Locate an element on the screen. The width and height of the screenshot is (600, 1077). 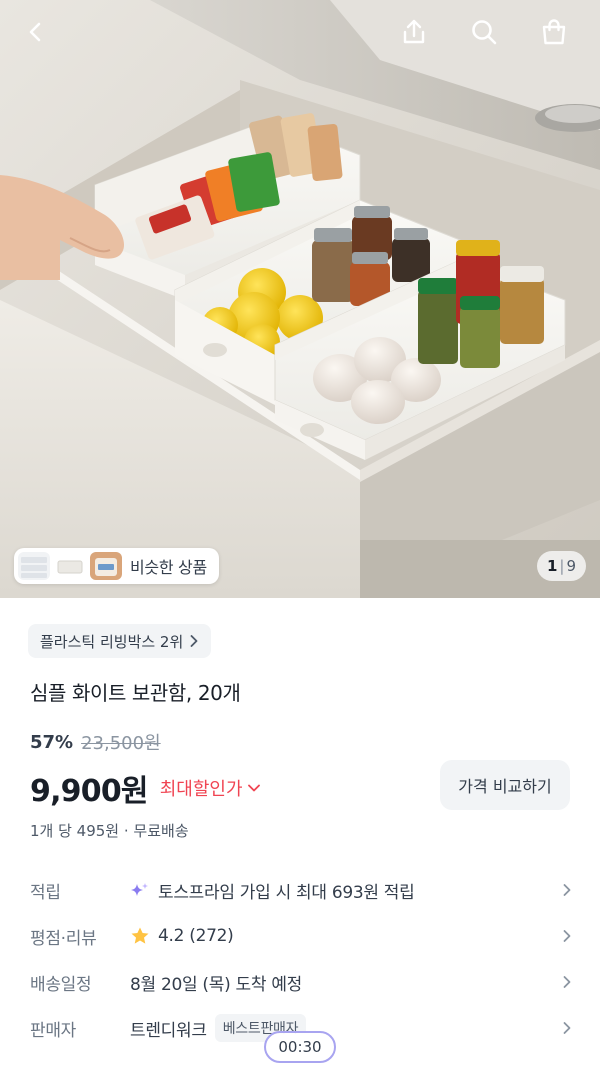
max-discount-dropdown: 최대할인가 is located at coordinates (210, 788).